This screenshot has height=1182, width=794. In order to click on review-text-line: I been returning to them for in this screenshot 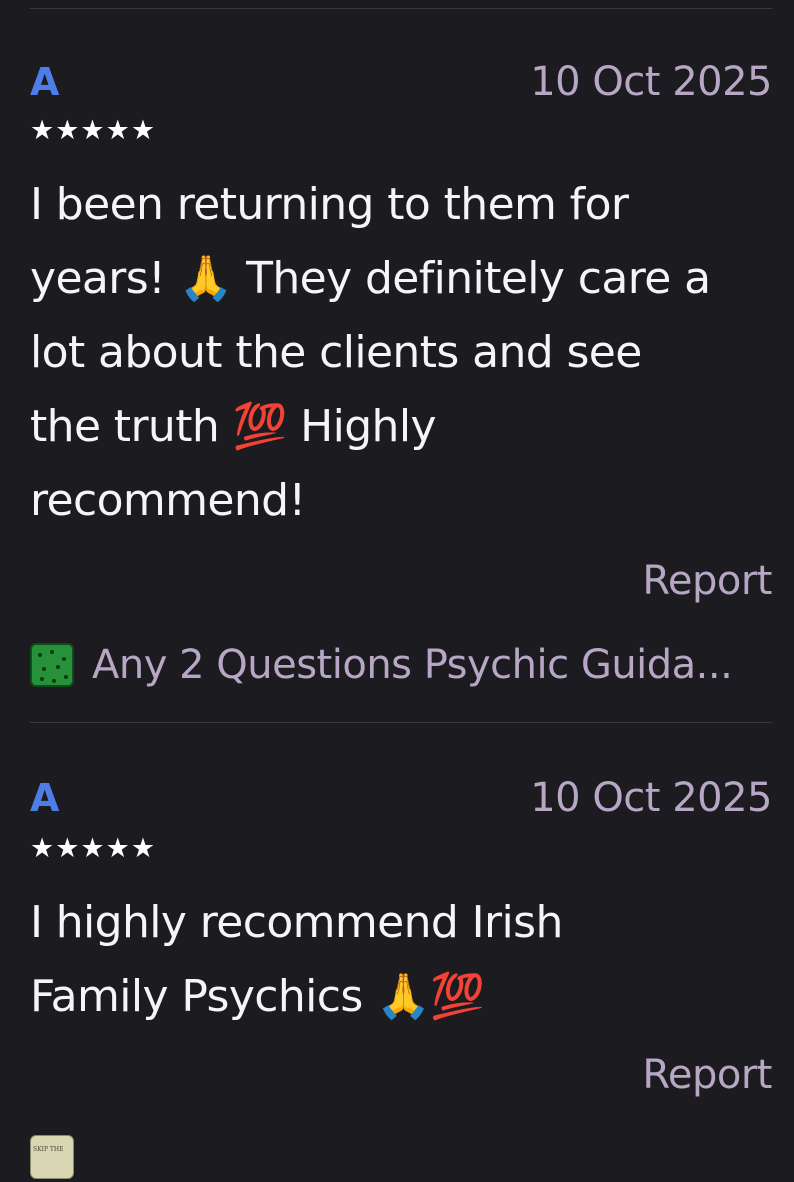, I will do `click(329, 204)`.